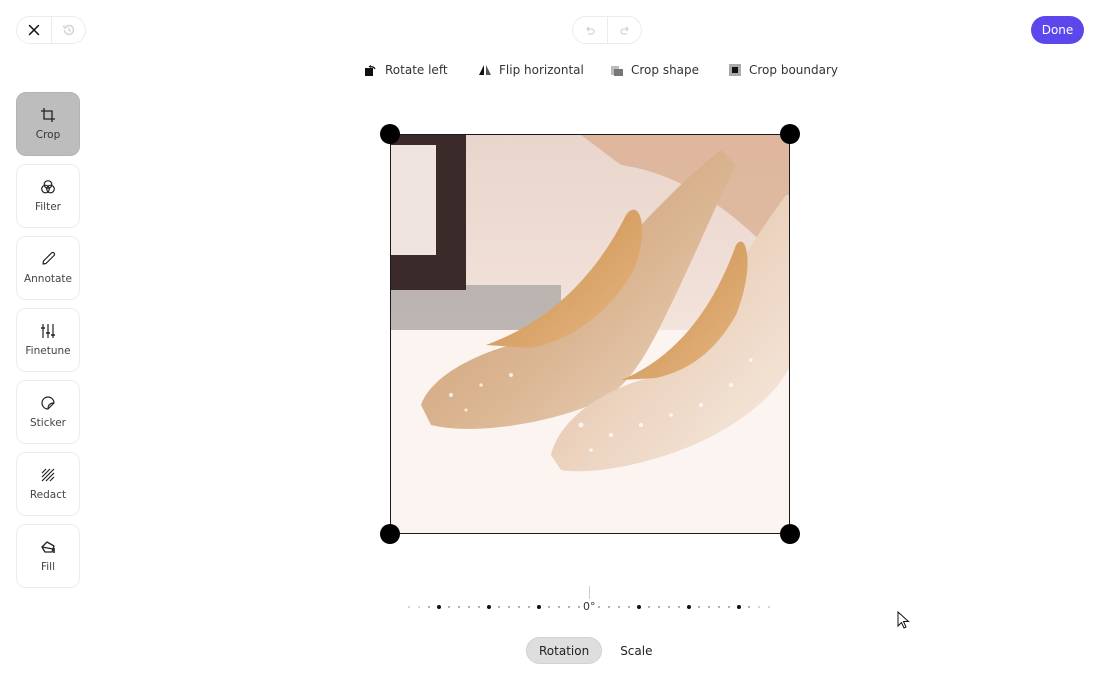 Image resolution: width=1100 pixels, height=680 pixels. I want to click on crop-handle-bottom-right, so click(790, 534).